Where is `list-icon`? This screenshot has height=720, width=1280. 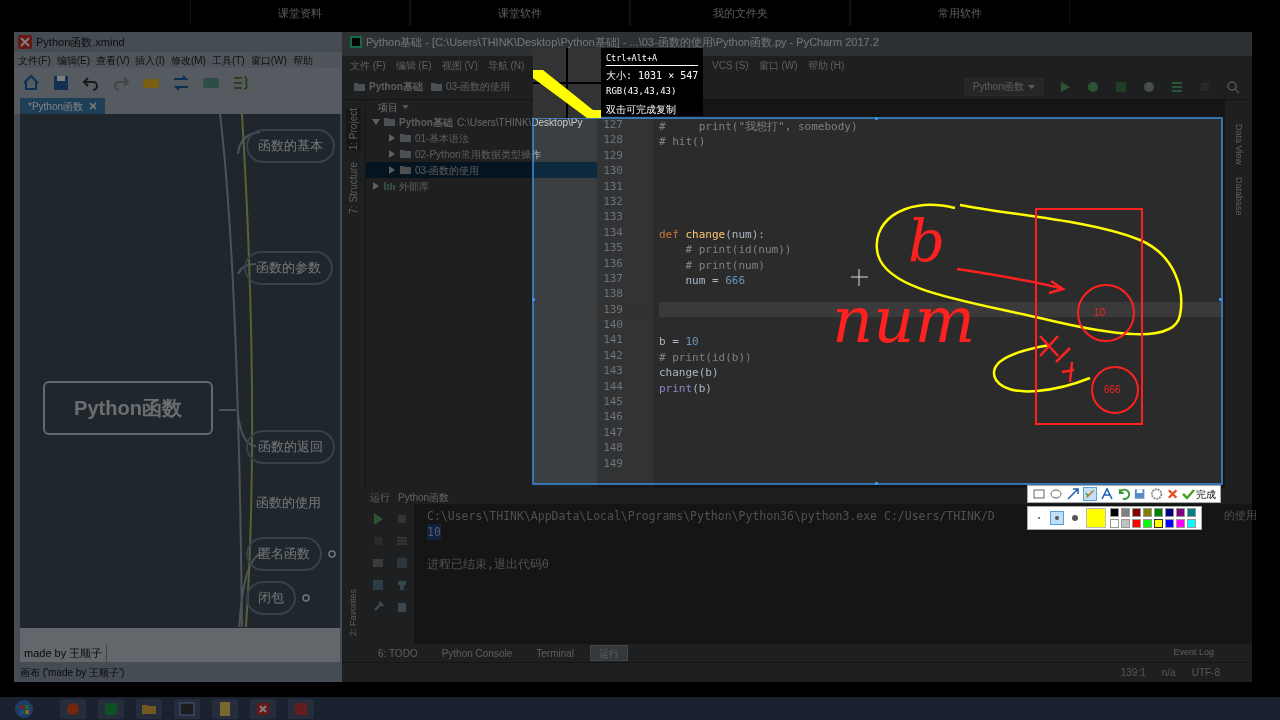 list-icon is located at coordinates (1177, 86).